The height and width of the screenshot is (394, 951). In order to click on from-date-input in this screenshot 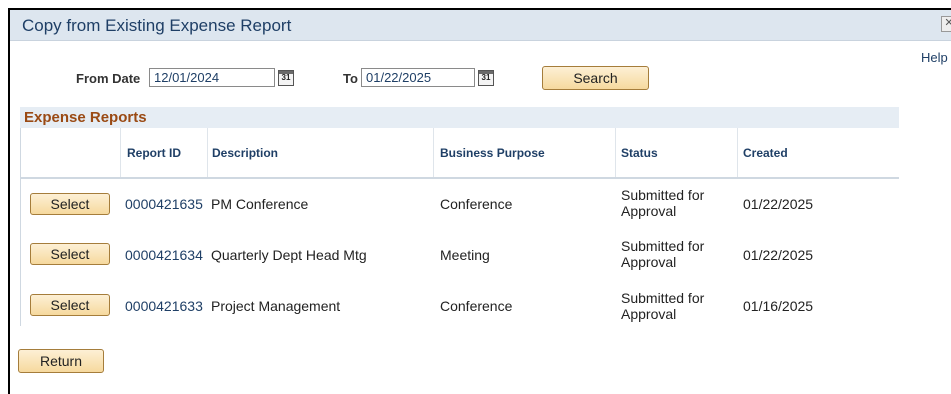, I will do `click(212, 77)`.